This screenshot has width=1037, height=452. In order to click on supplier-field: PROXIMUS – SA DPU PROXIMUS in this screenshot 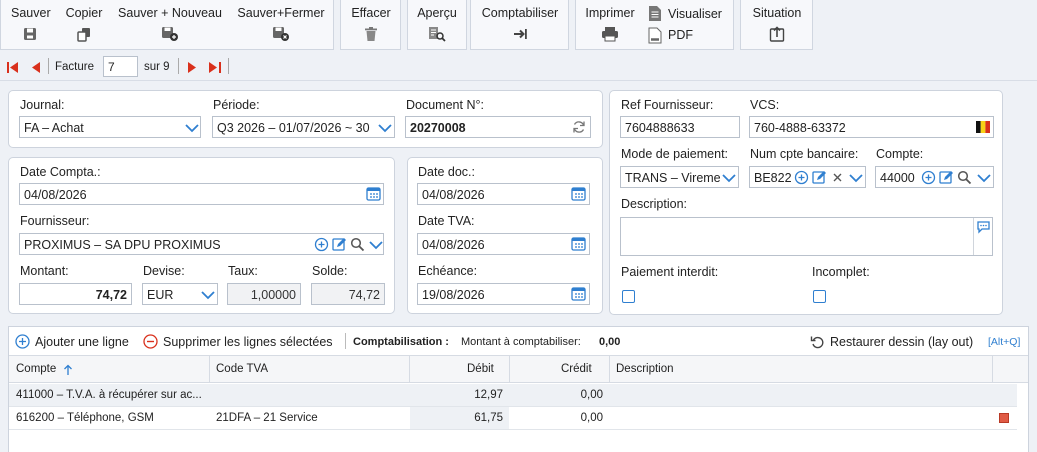, I will do `click(201, 244)`.